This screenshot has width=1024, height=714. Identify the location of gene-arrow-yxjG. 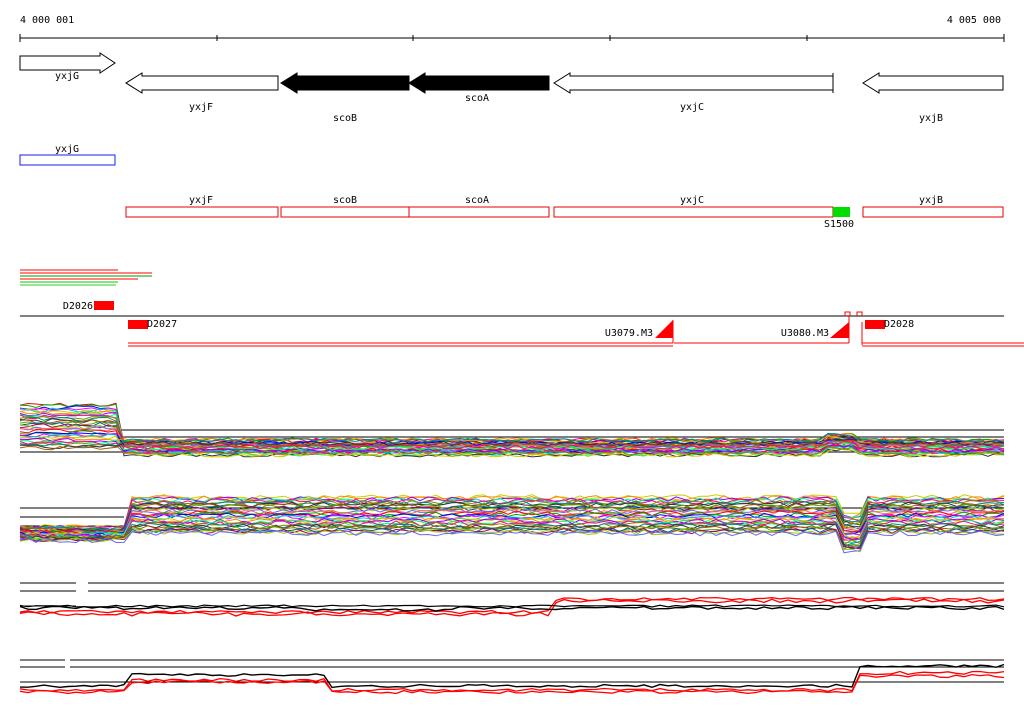
(67, 63).